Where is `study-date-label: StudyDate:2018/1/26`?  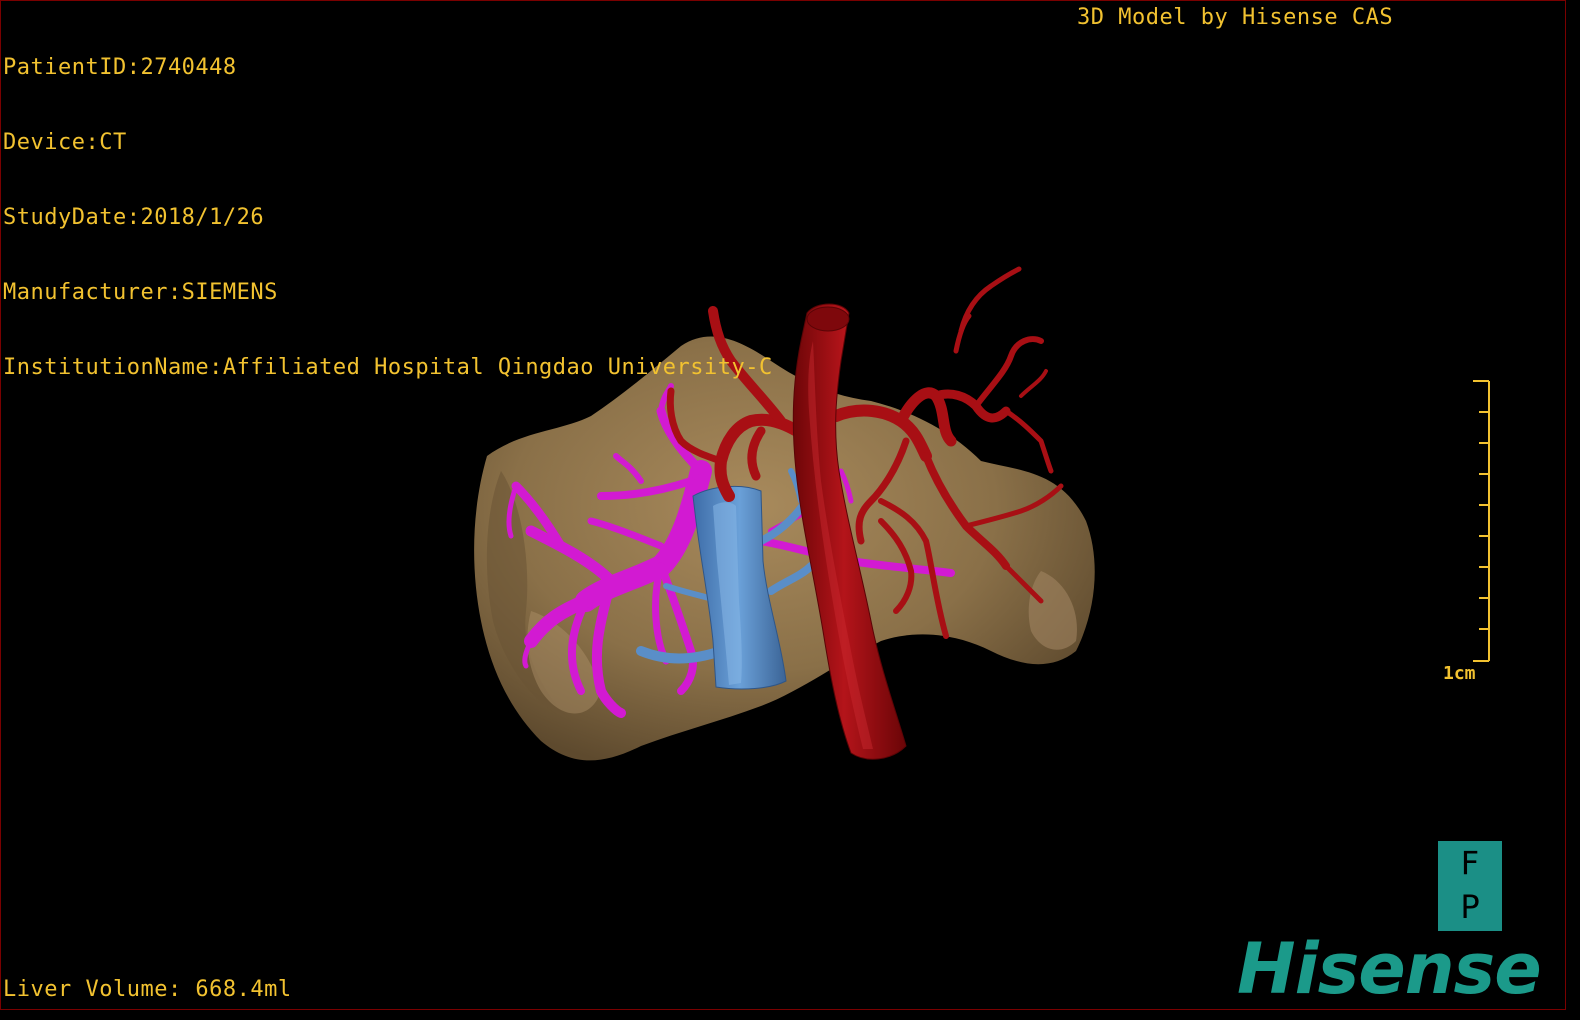 study-date-label: StudyDate:2018/1/26 is located at coordinates (134, 217).